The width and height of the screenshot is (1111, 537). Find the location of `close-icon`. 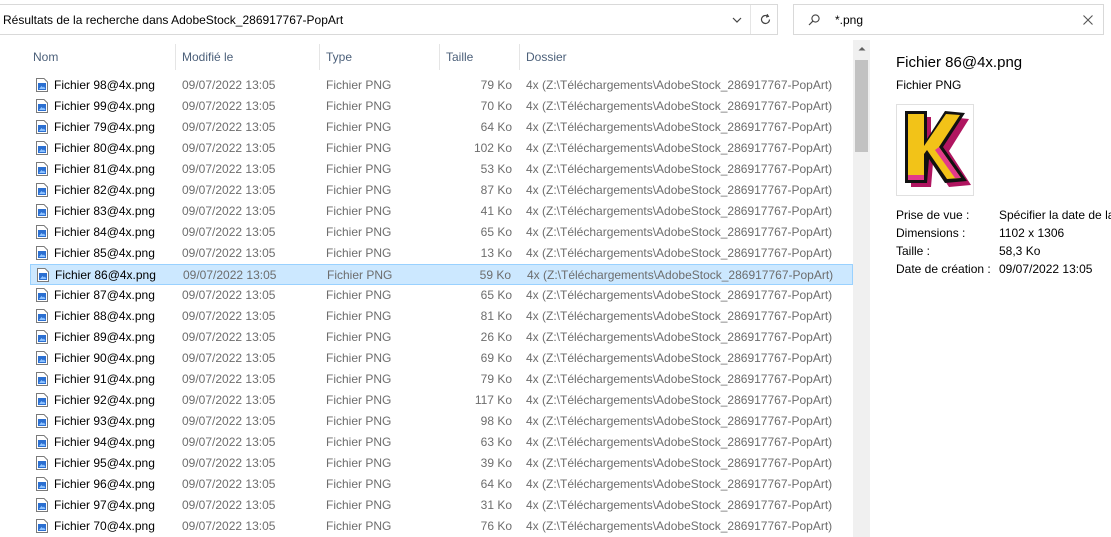

close-icon is located at coordinates (1088, 20).